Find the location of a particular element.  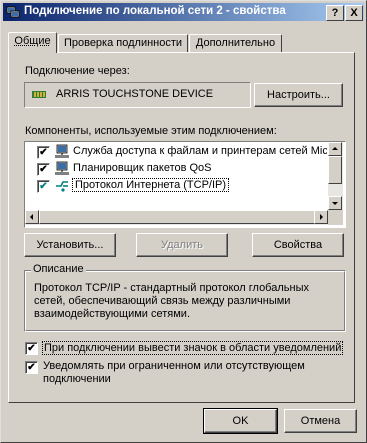

tab-general: Общие is located at coordinates (32, 42).